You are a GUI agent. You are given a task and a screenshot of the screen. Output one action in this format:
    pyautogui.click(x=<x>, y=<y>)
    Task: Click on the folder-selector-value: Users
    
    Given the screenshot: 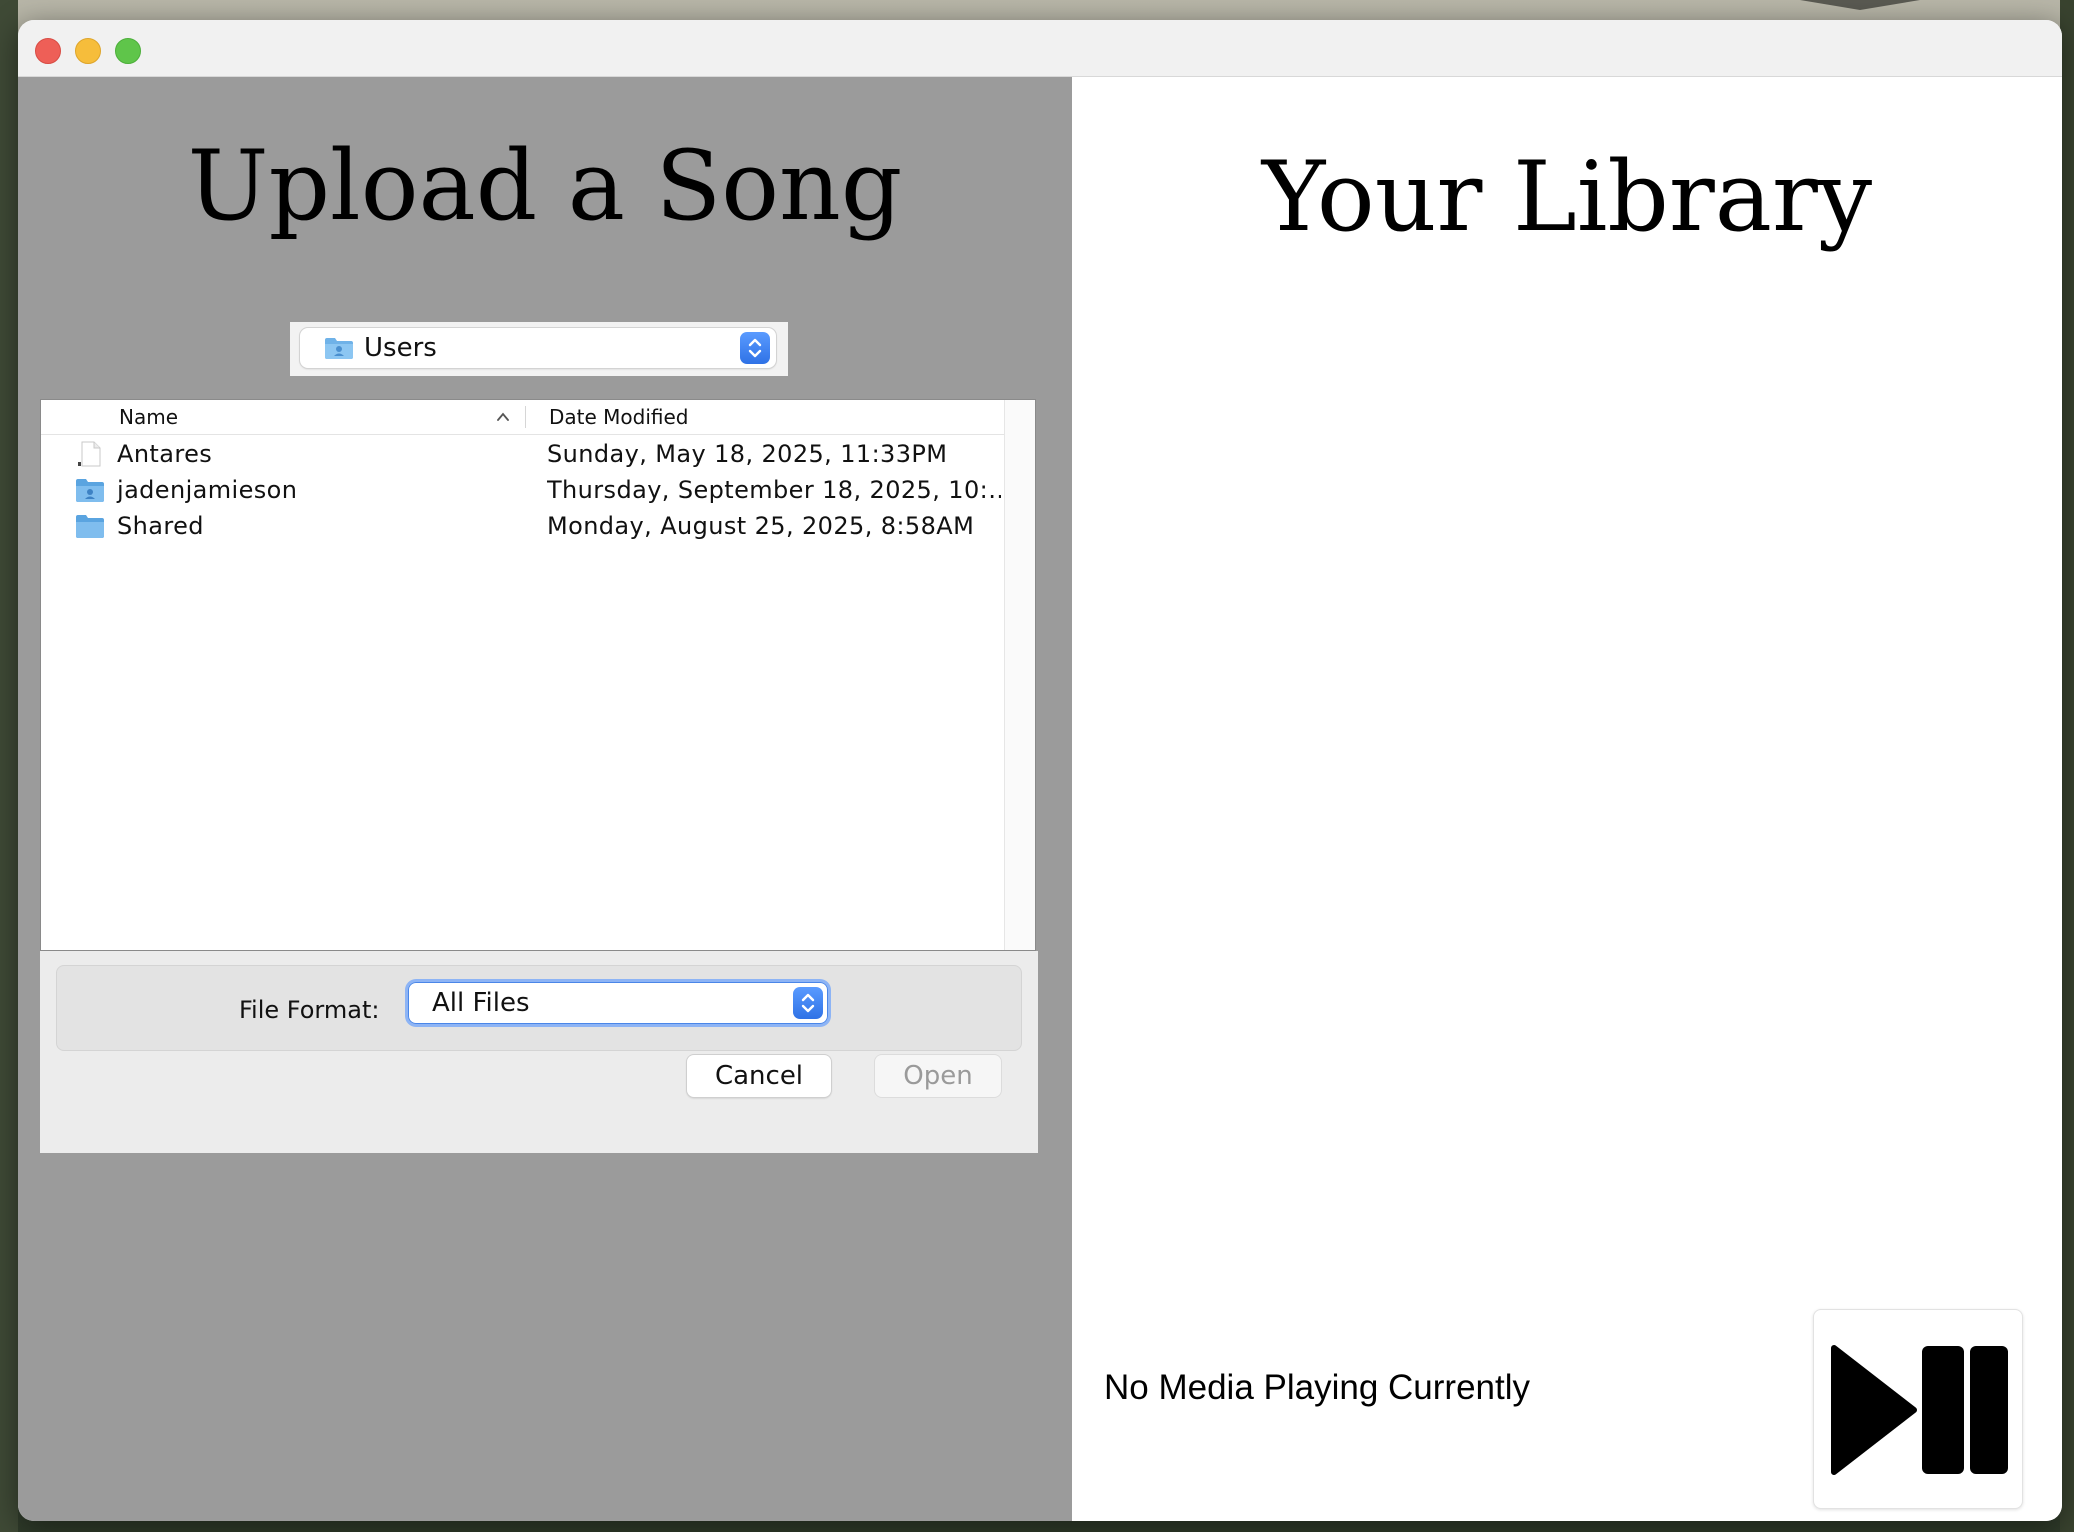 What is the action you would take?
    pyautogui.click(x=400, y=348)
    